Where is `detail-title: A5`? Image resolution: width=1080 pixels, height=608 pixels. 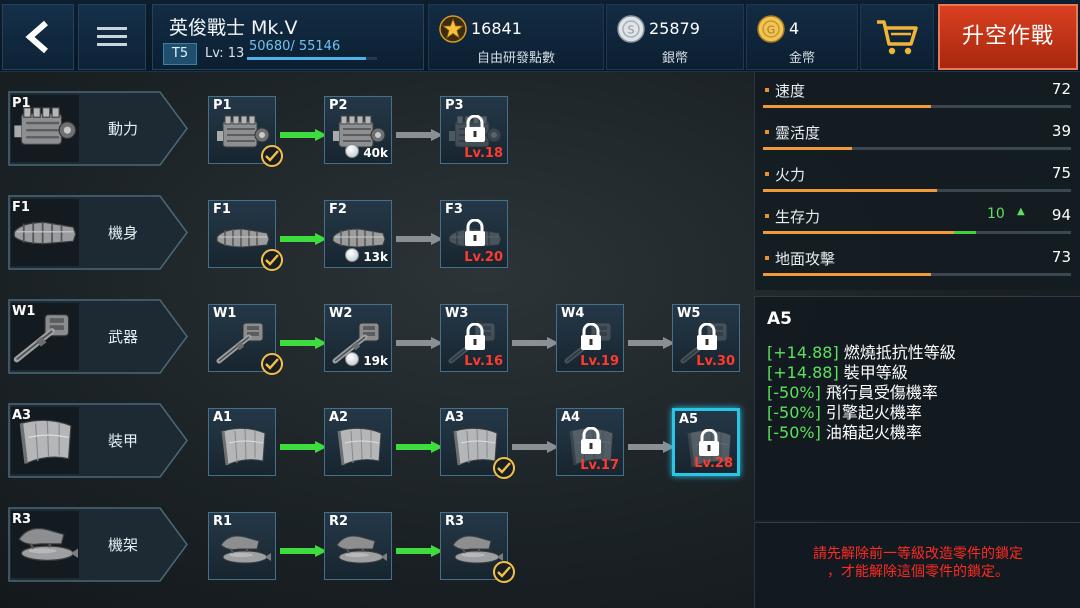
detail-title: A5 is located at coordinates (779, 319).